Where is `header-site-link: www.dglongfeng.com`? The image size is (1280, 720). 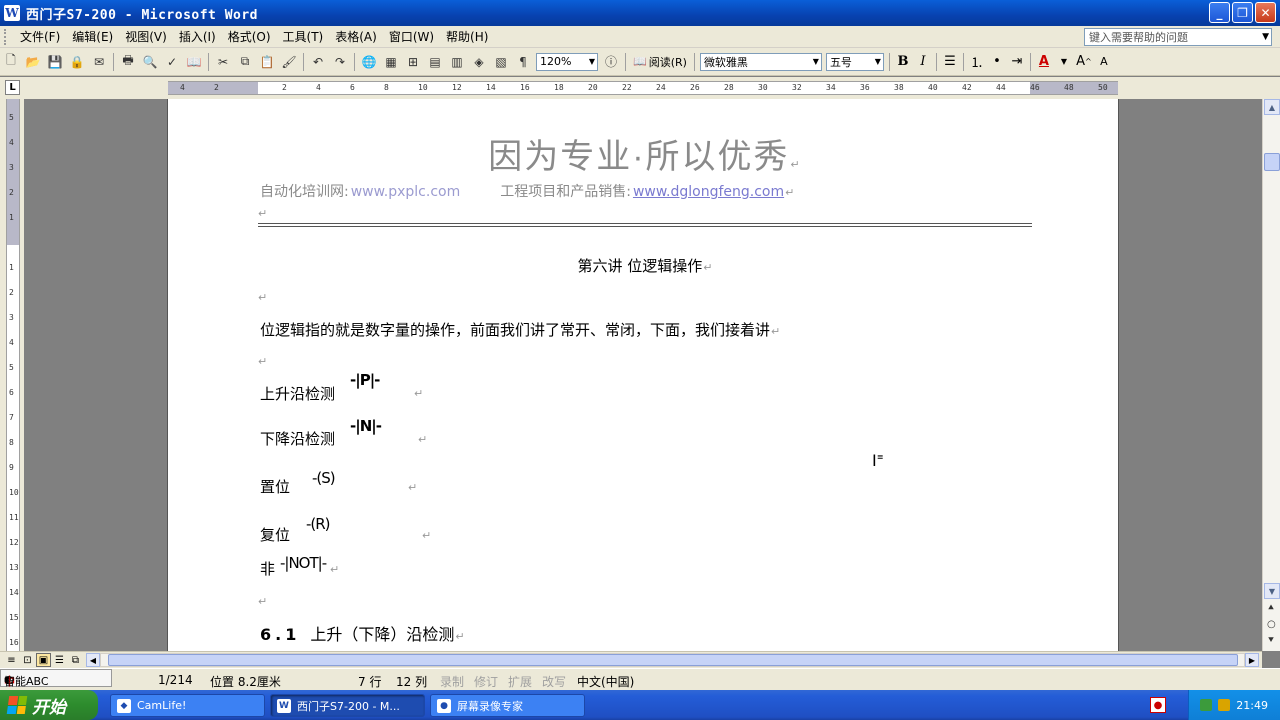
header-site-link: www.dglongfeng.com is located at coordinates (708, 192).